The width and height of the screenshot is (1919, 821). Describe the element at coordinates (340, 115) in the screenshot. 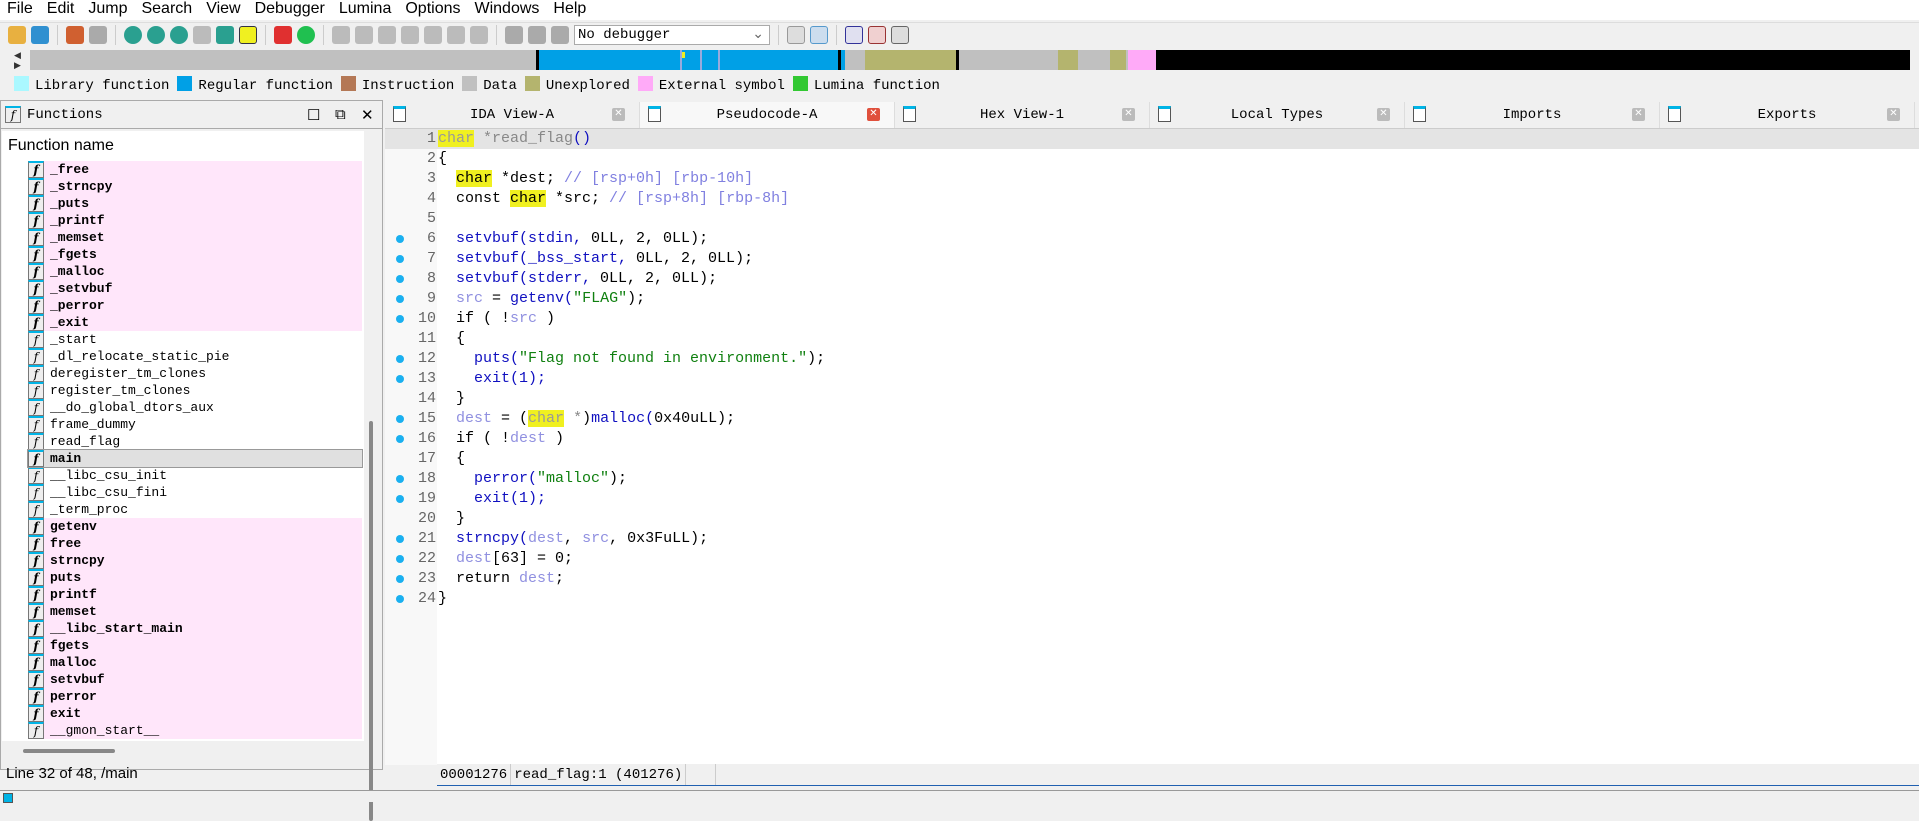

I see `float-icon: ⧉` at that location.